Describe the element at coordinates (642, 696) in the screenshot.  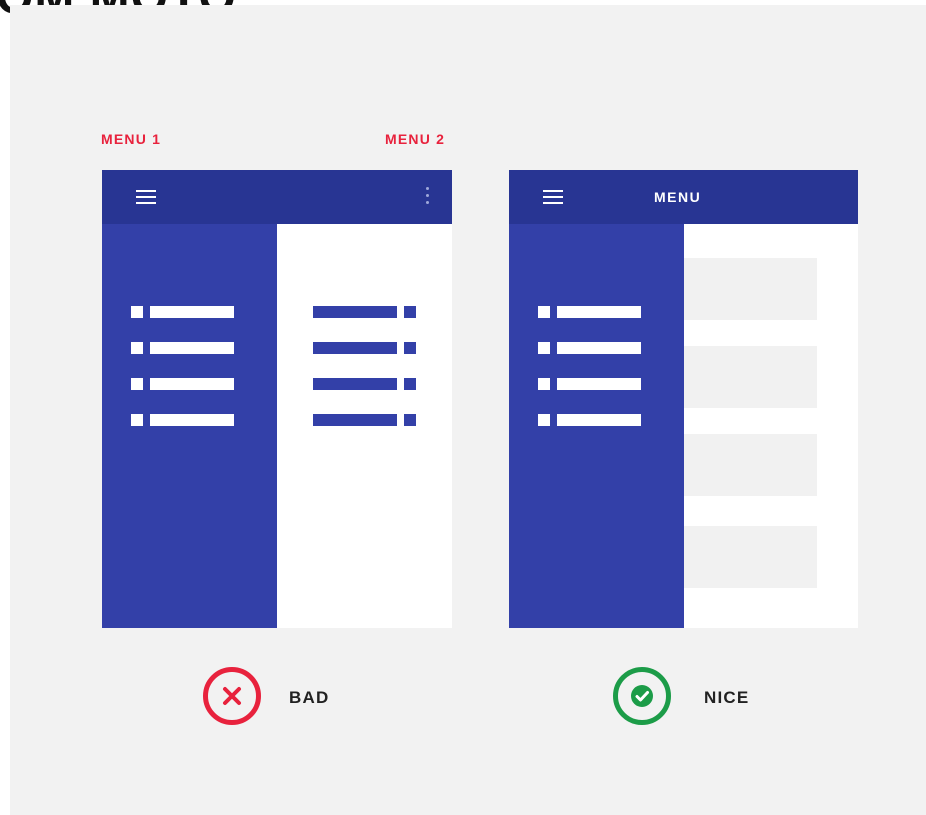
I see `check-icon` at that location.